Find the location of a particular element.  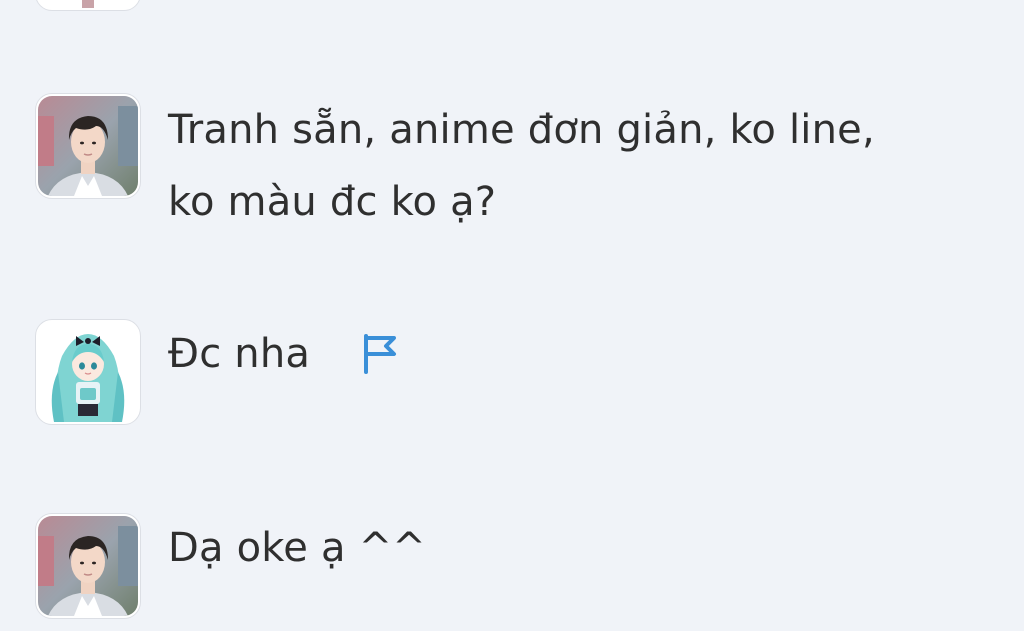

avatar-artist is located at coordinates (88, 372).